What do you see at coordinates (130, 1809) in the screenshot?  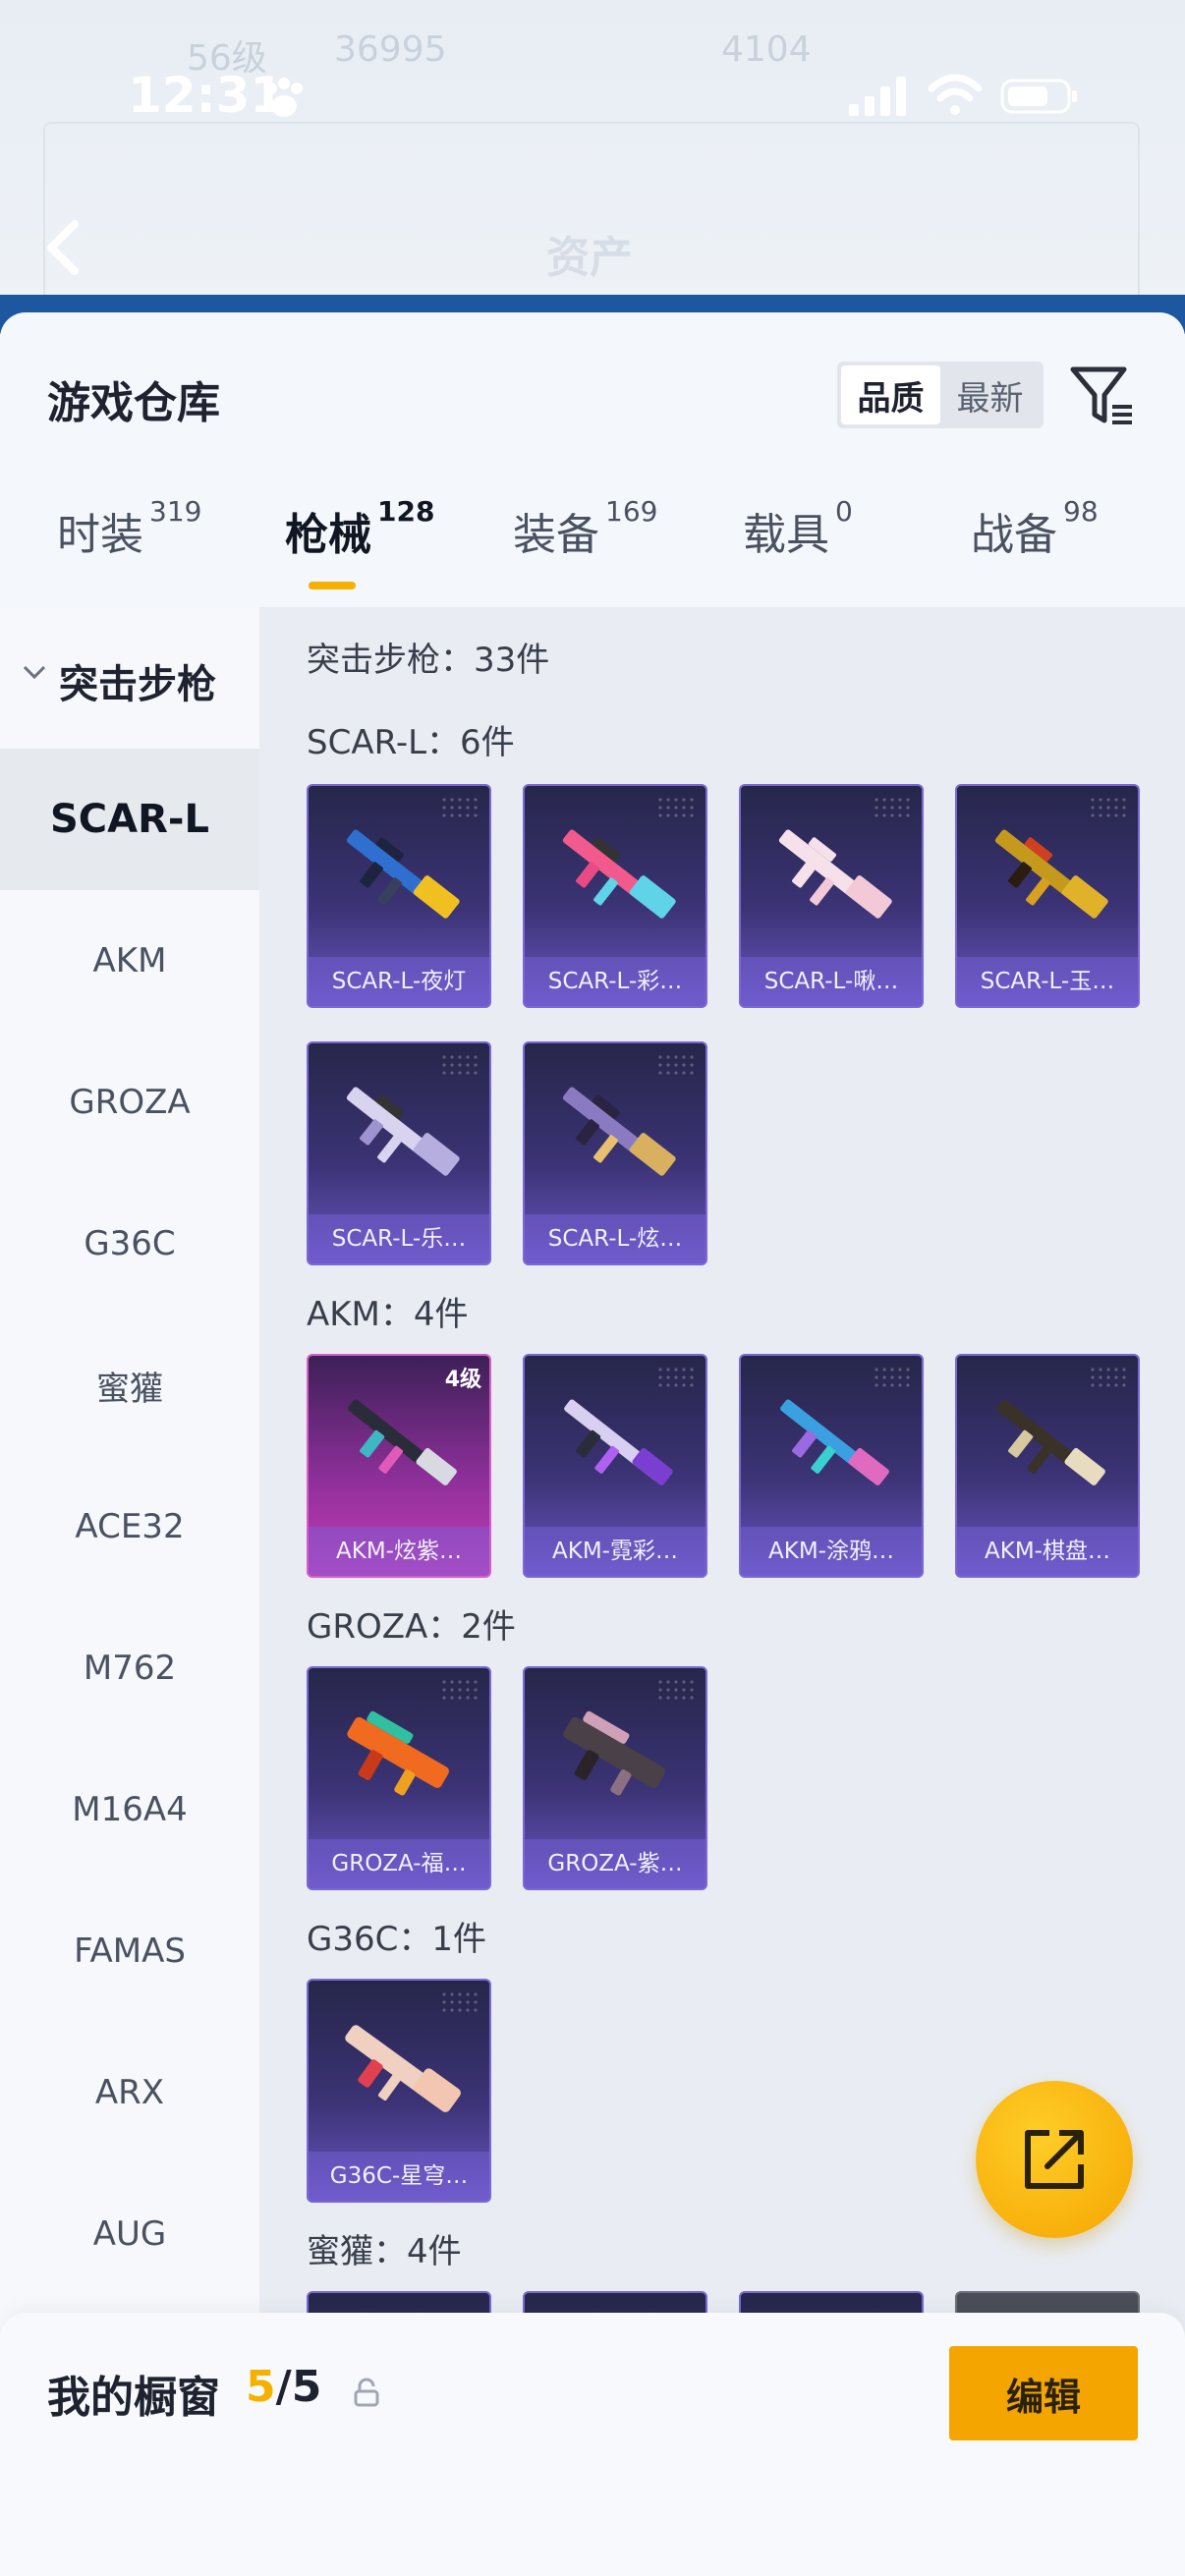 I see `nav-item-m16a4: M16A4` at bounding box center [130, 1809].